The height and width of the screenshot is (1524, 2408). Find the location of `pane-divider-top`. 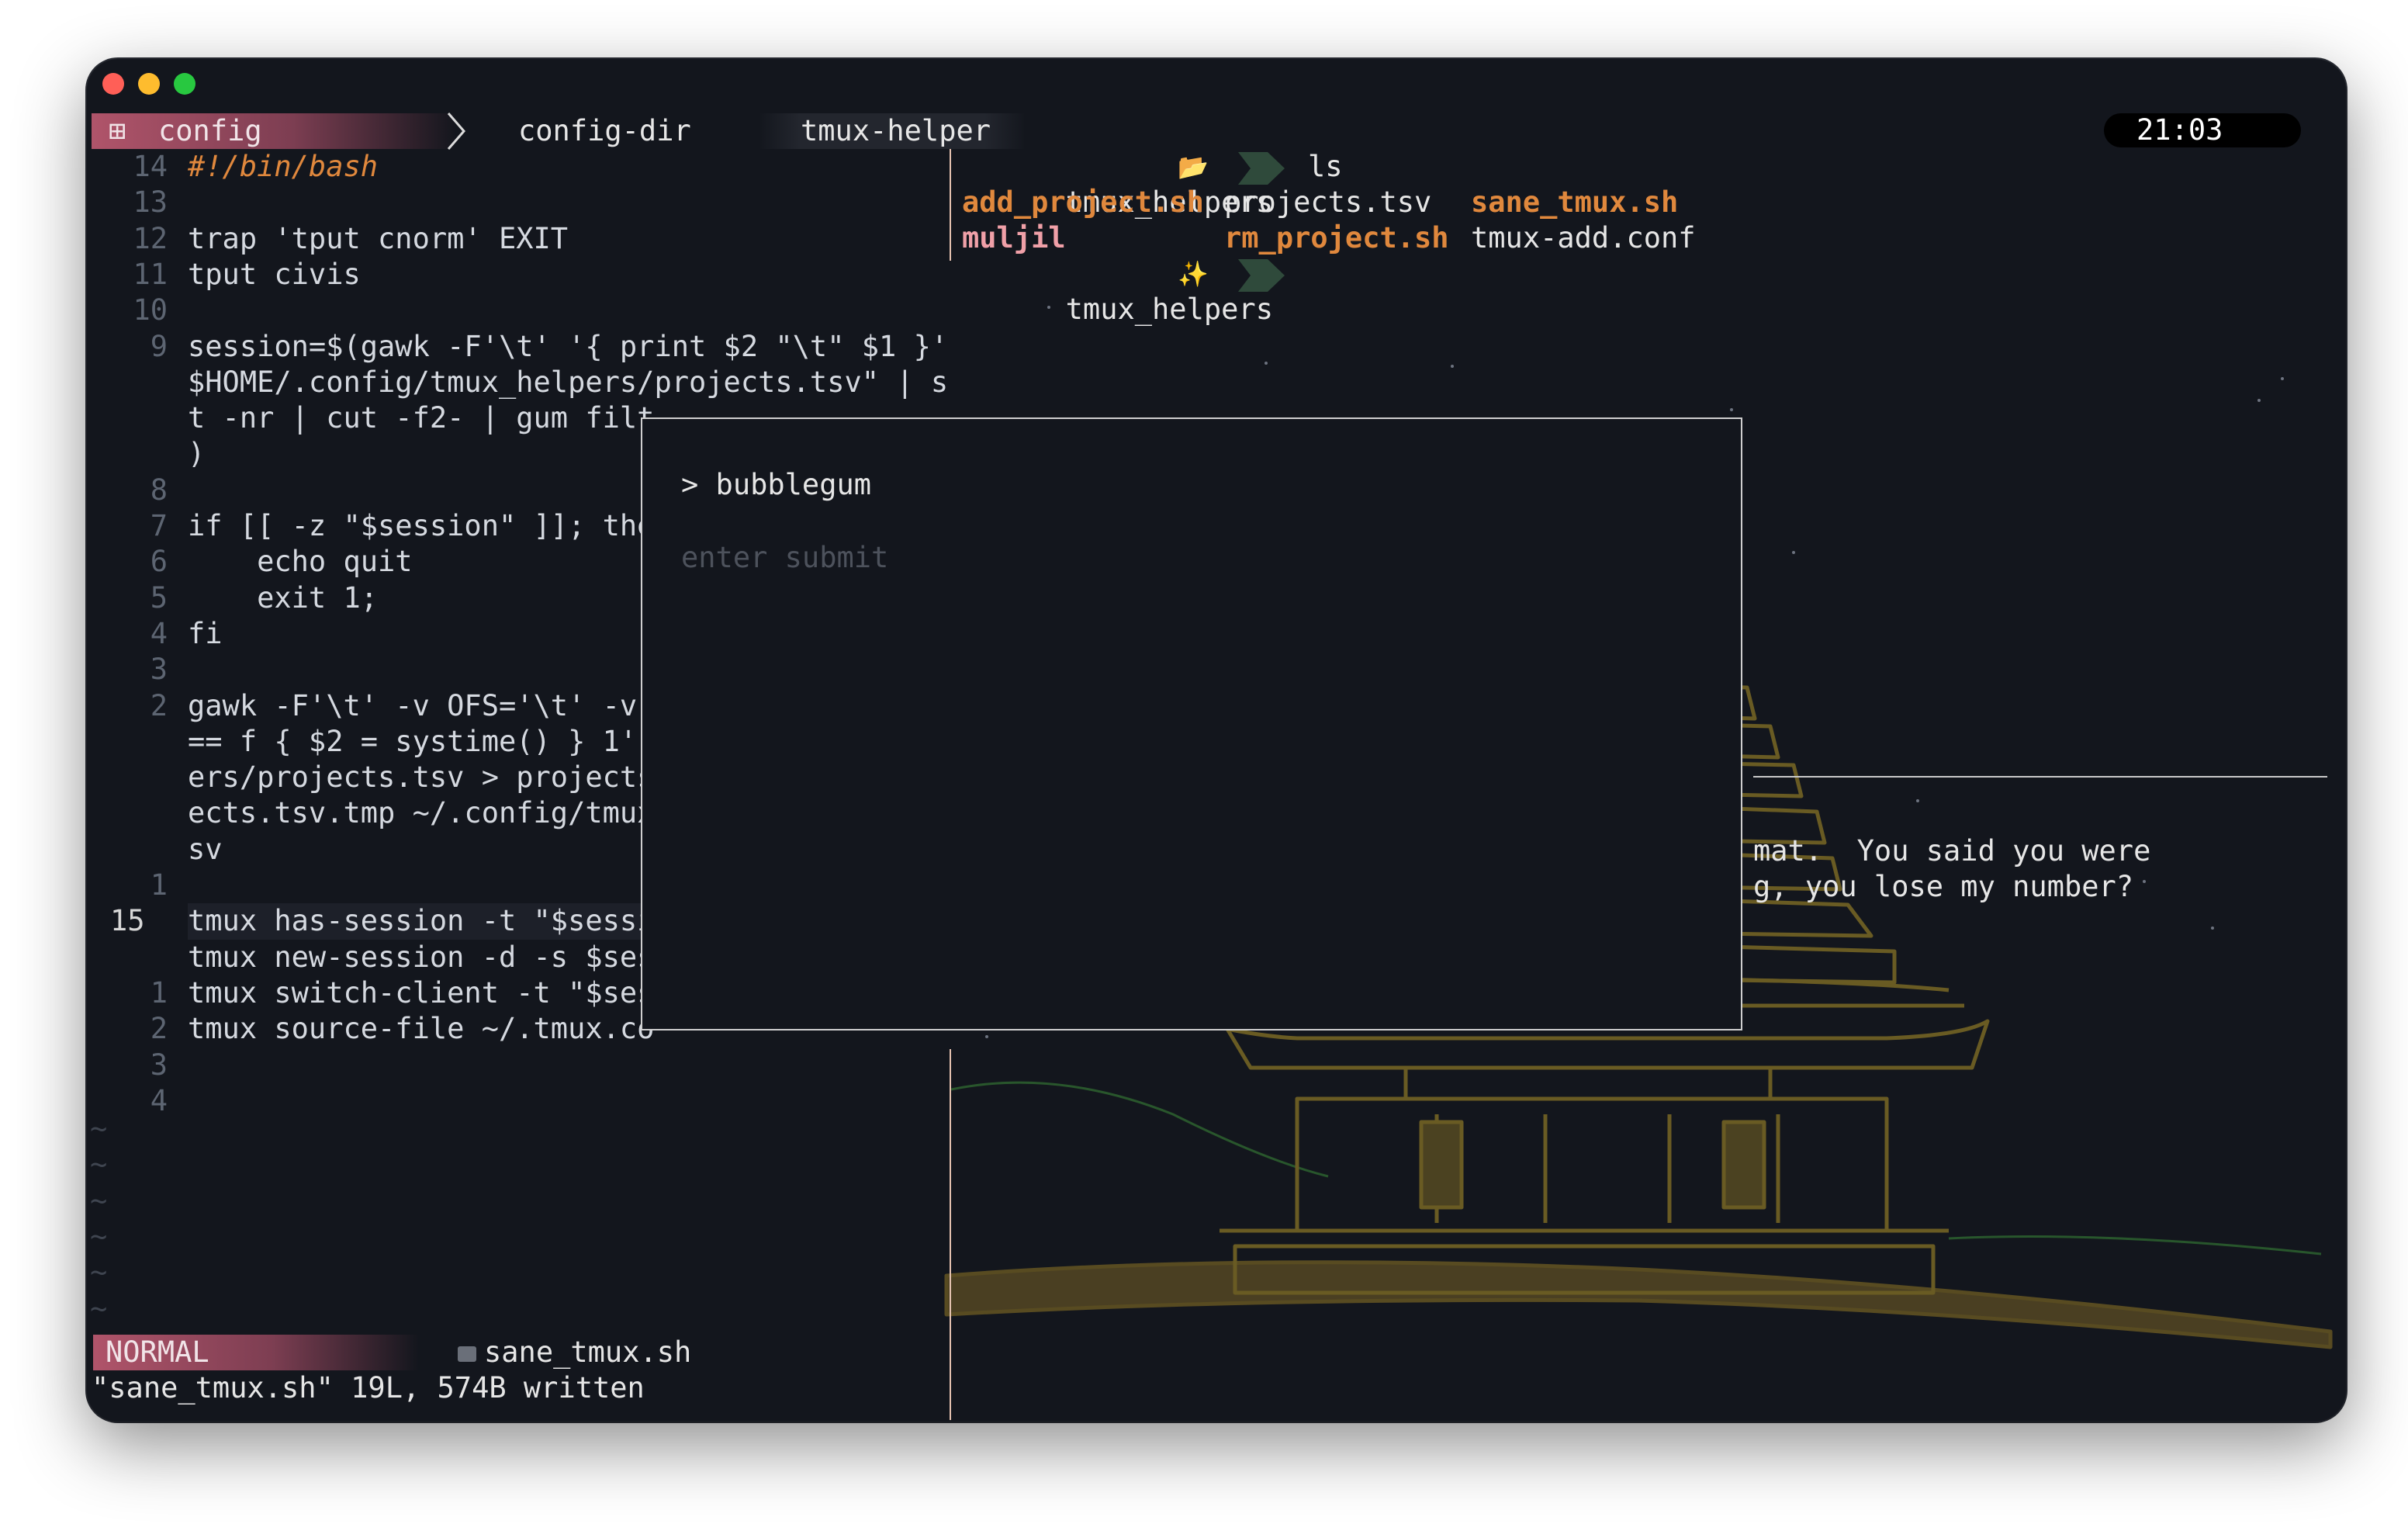

pane-divider-top is located at coordinates (950, 205).